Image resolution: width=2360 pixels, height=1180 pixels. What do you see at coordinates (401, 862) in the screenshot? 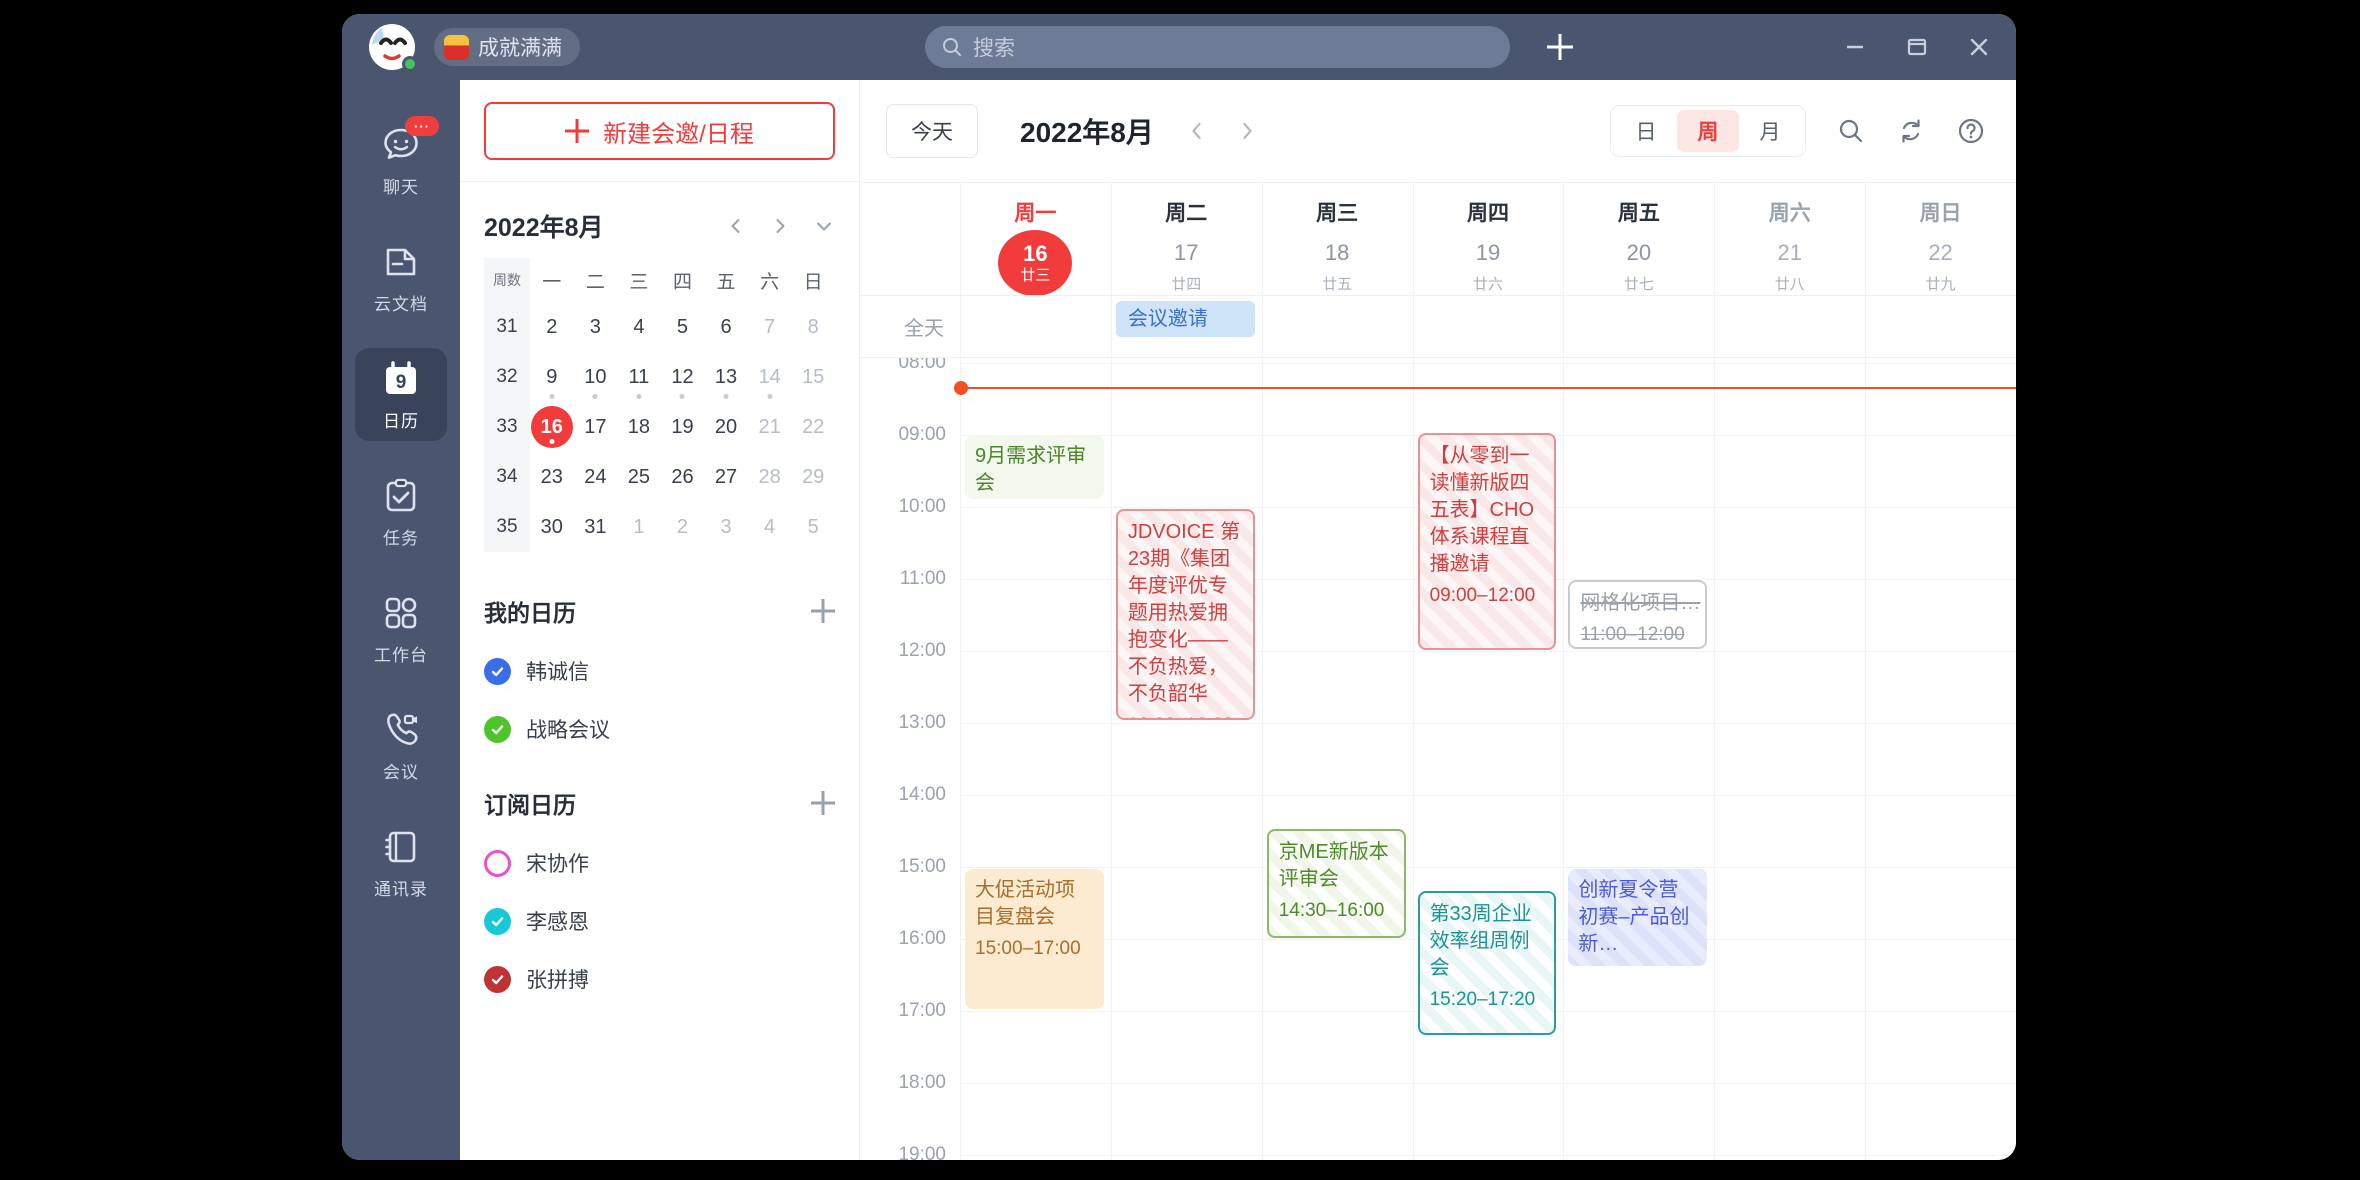
I see `sidebar-item-contacts: 通讯录` at bounding box center [401, 862].